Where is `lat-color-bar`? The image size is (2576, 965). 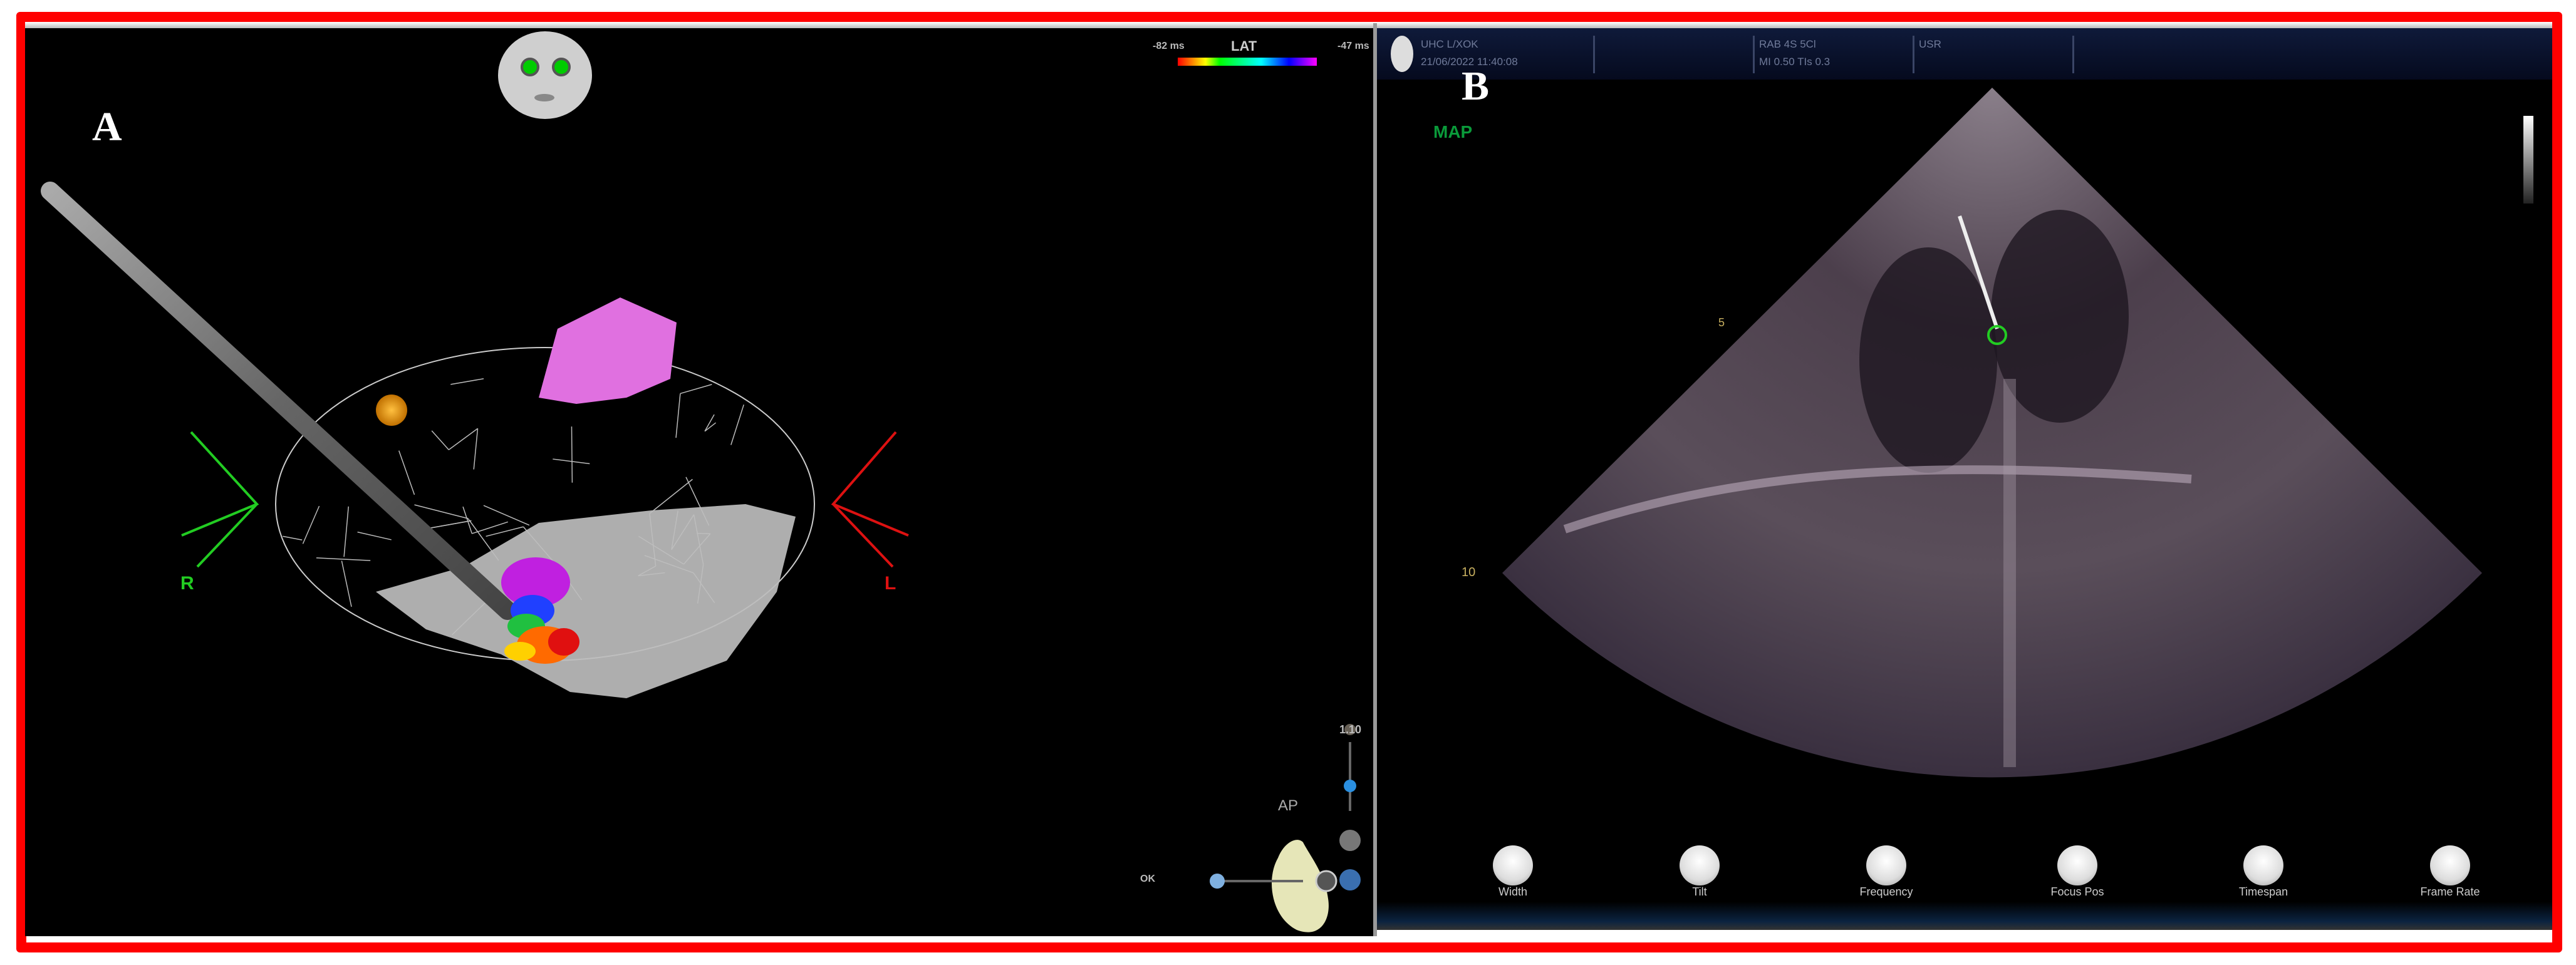
lat-color-bar is located at coordinates (1247, 62).